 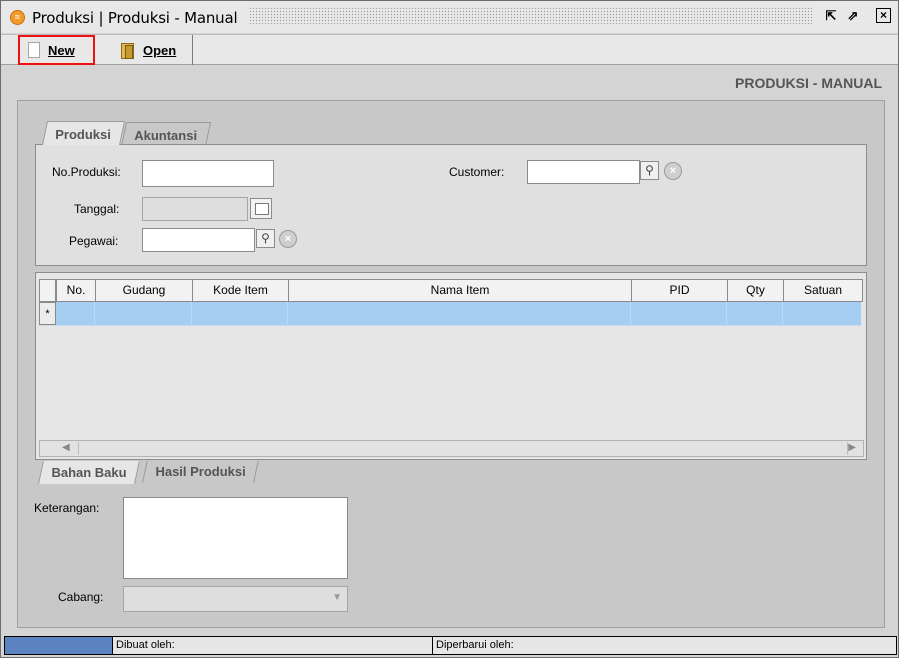 I want to click on maximize-icon: ⇗, so click(x=853, y=16).